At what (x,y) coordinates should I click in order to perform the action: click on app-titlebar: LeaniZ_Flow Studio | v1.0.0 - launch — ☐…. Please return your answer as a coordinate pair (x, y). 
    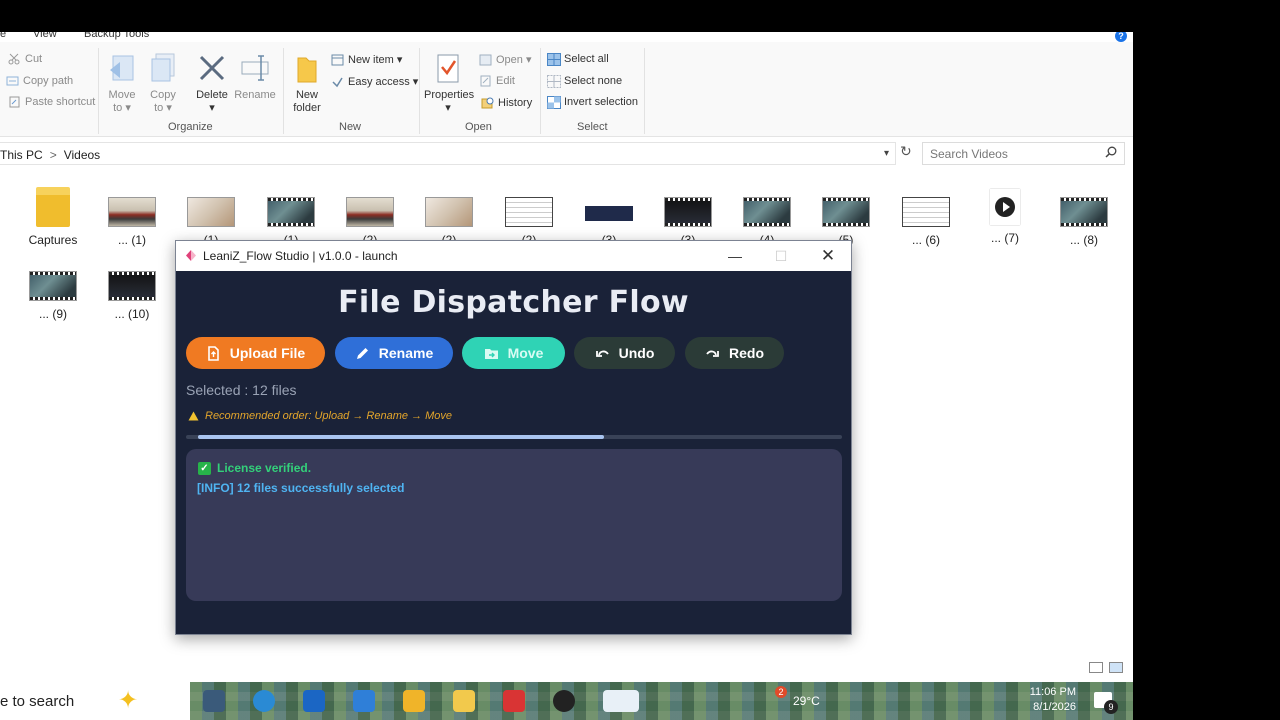
    Looking at the image, I should click on (513, 256).